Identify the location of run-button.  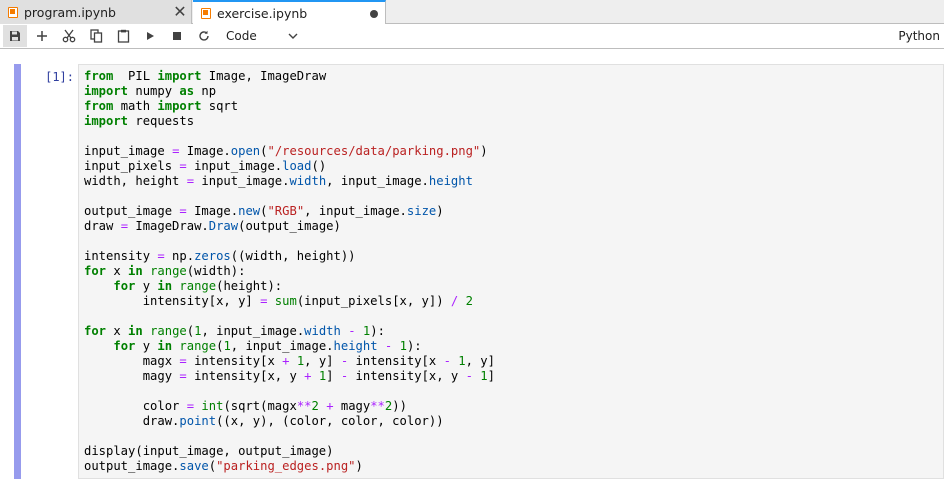
(150, 36).